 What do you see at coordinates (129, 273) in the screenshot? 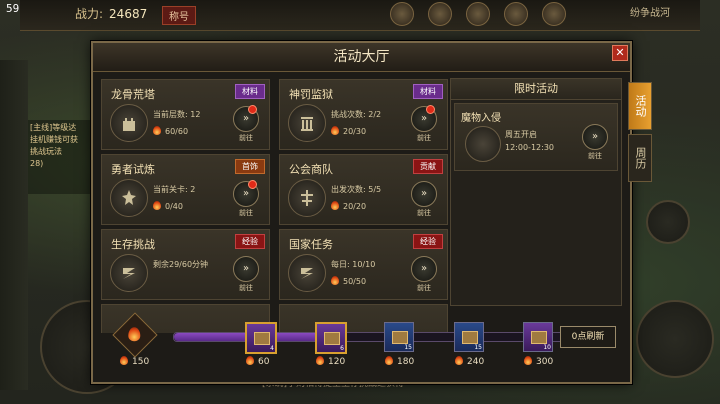
I see `survival-icon` at bounding box center [129, 273].